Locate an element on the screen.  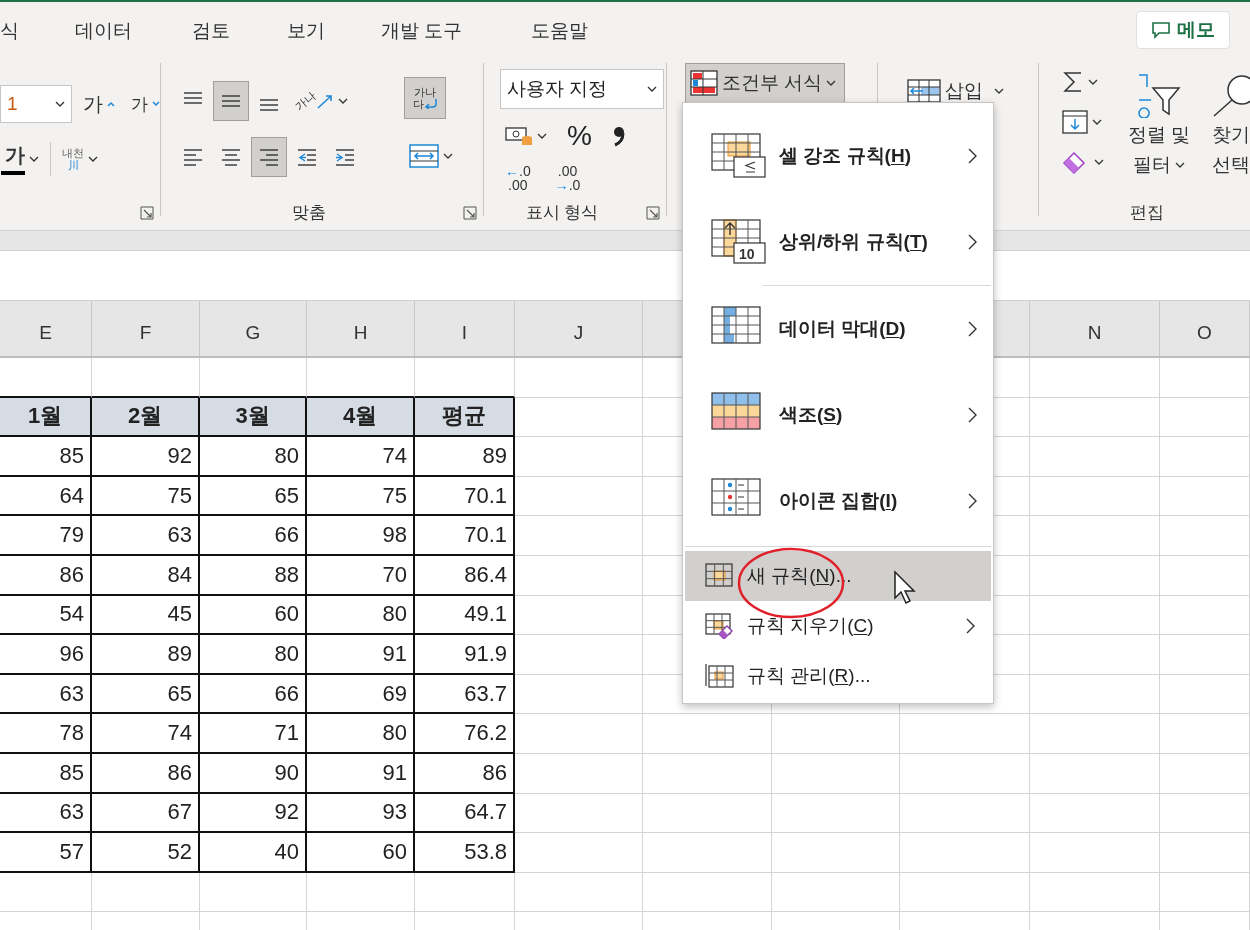
conditional-formatting-button: 조건부 서식 is located at coordinates (765, 83).